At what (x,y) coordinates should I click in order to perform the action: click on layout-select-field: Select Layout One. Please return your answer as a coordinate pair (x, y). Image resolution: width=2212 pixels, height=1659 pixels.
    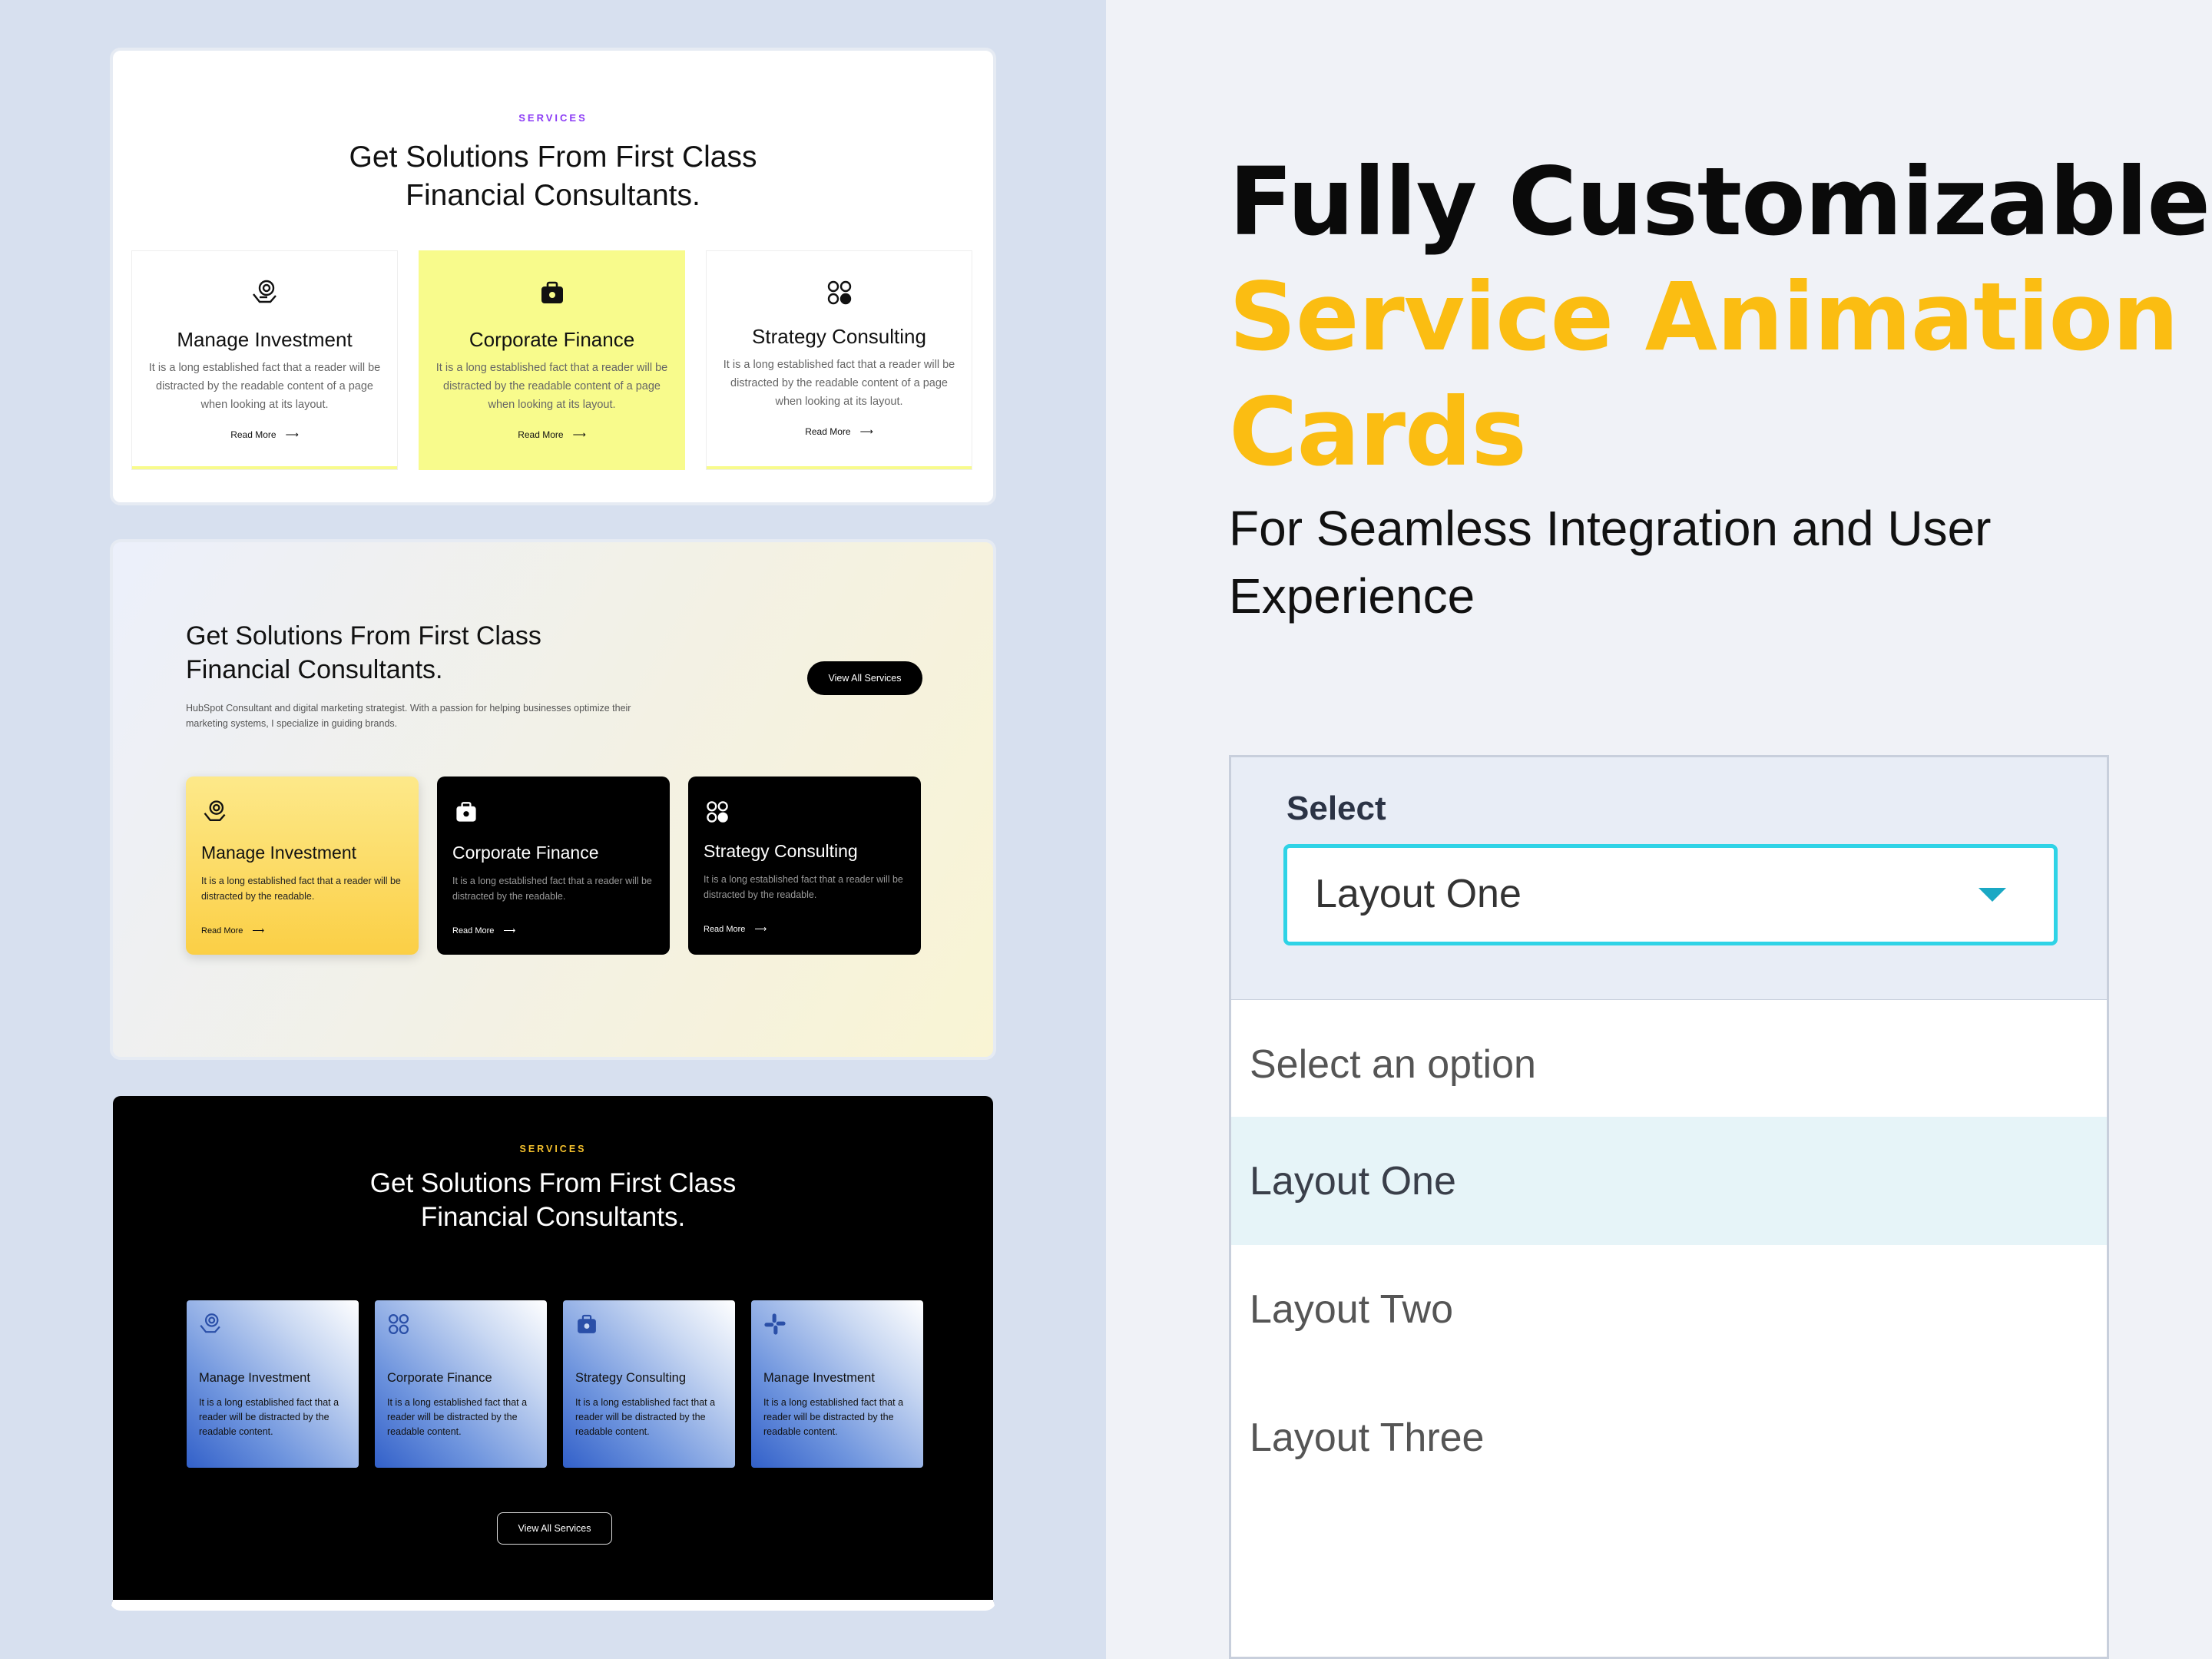
    Looking at the image, I should click on (1669, 877).